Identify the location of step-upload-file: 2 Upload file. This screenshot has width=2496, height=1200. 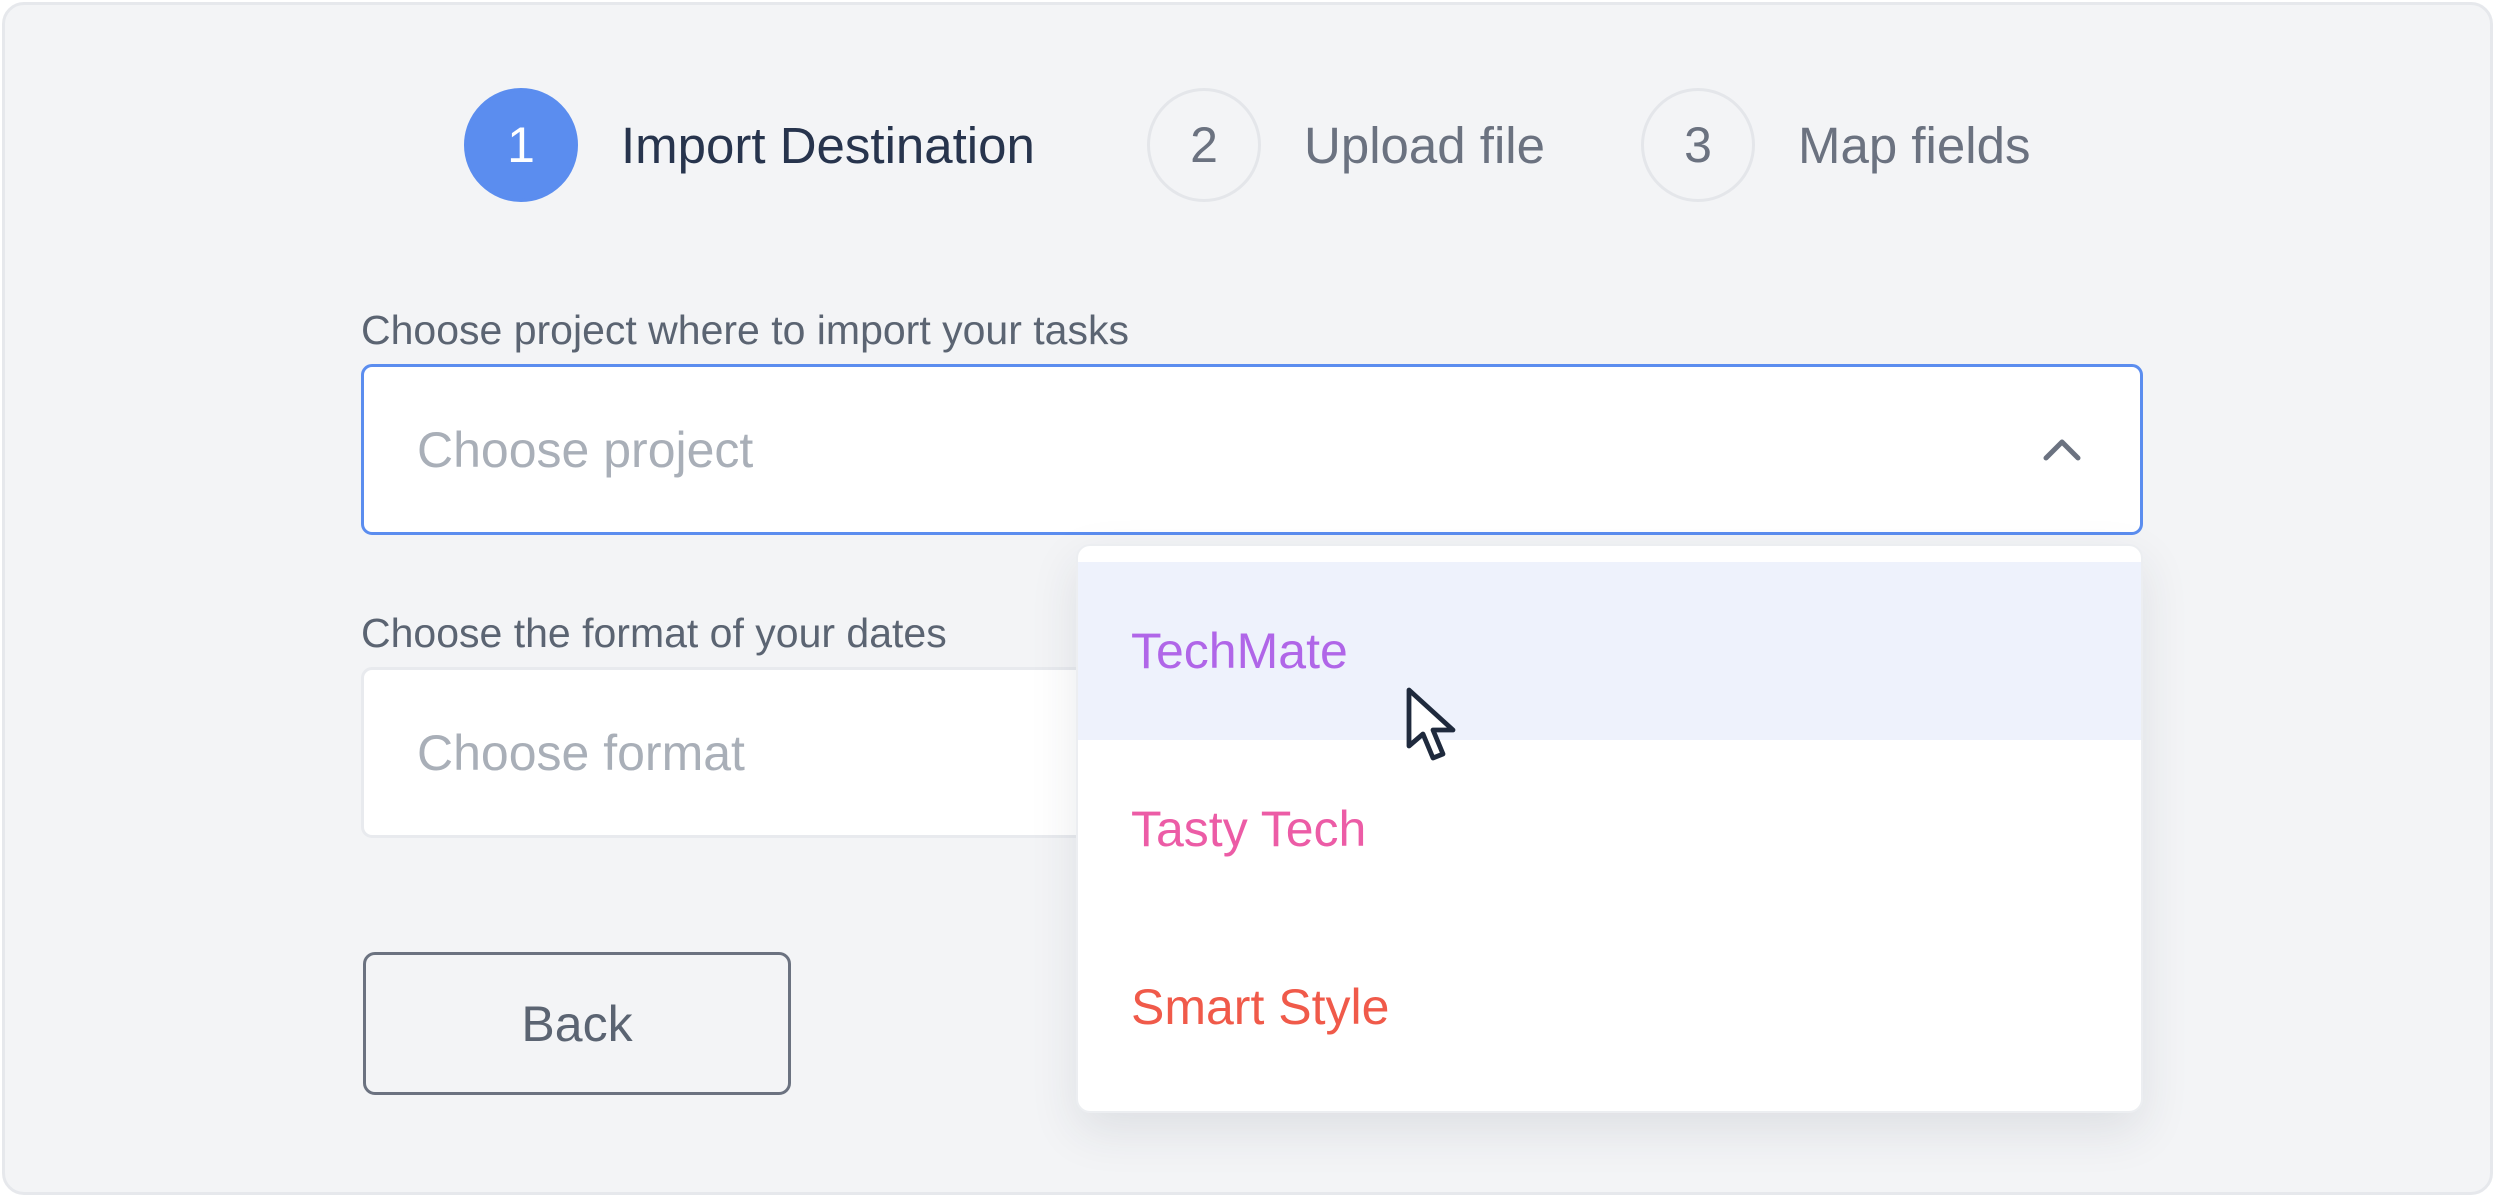
(1346, 145).